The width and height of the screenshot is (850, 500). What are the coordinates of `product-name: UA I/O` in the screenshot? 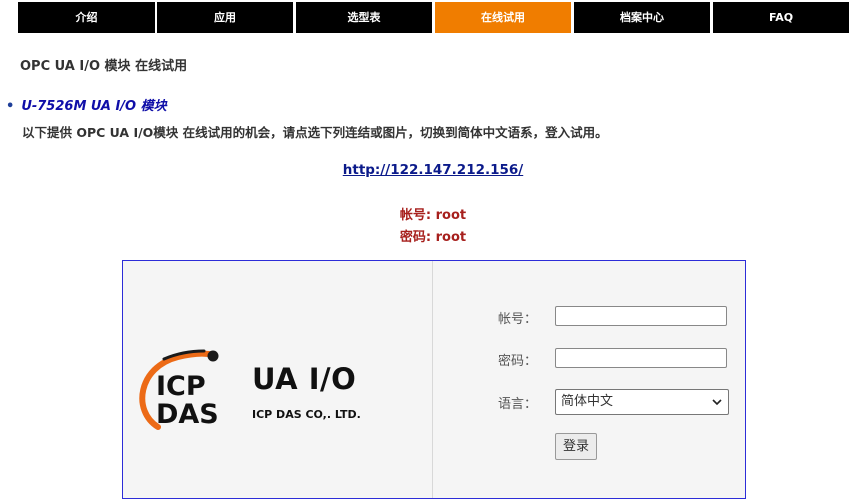 It's located at (304, 379).